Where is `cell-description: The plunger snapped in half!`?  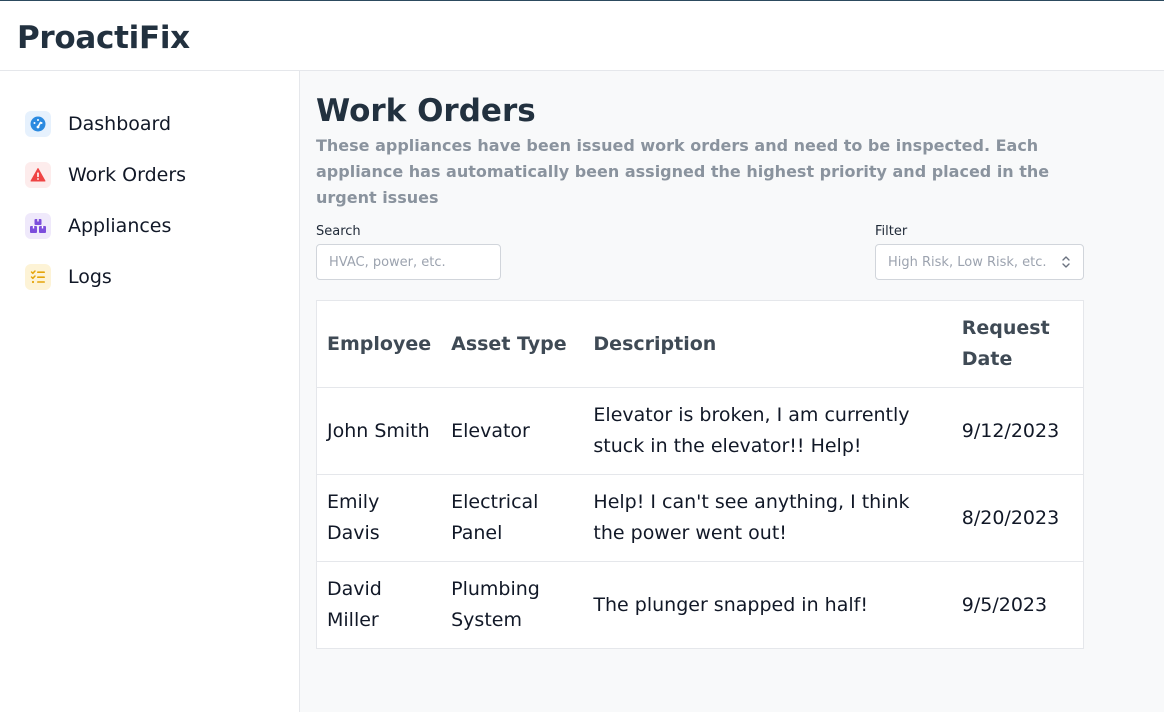
cell-description: The plunger snapped in half! is located at coordinates (767, 605).